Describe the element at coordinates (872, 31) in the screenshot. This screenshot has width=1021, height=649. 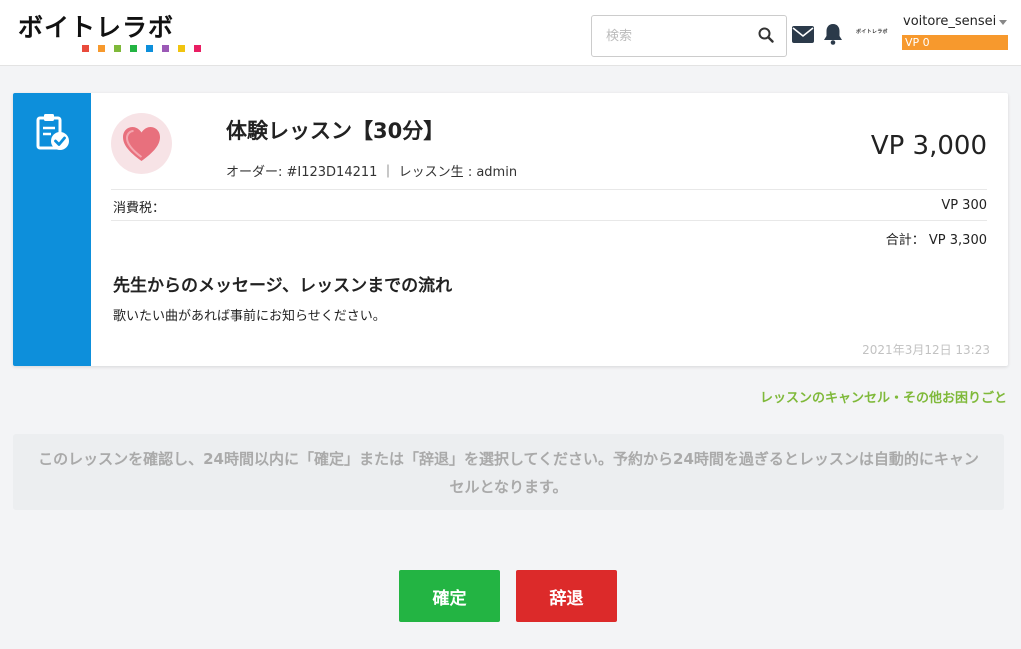
I see `user-avatar-logo: ボイトレラボ` at that location.